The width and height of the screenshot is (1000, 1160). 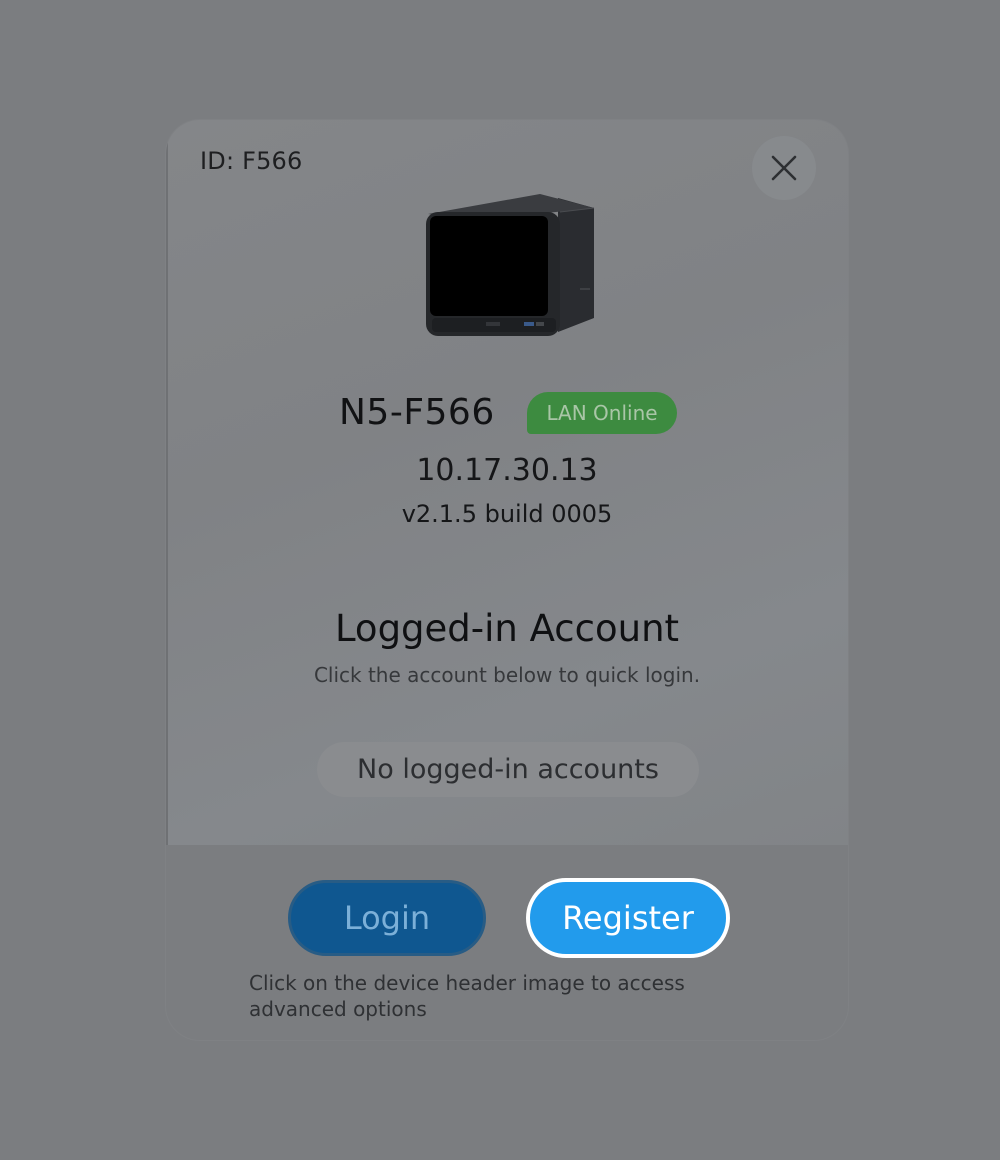 What do you see at coordinates (628, 918) in the screenshot?
I see `register-button: Register` at bounding box center [628, 918].